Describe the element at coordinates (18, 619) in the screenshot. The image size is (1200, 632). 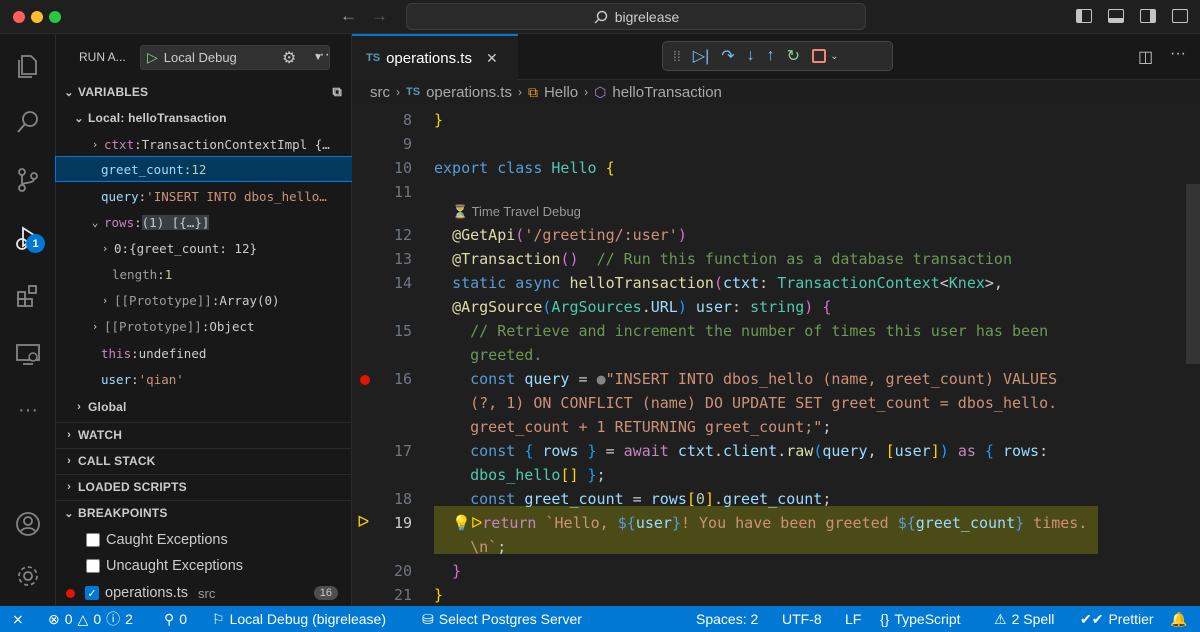
I see `remote-indicator-icon: ⨯` at that location.